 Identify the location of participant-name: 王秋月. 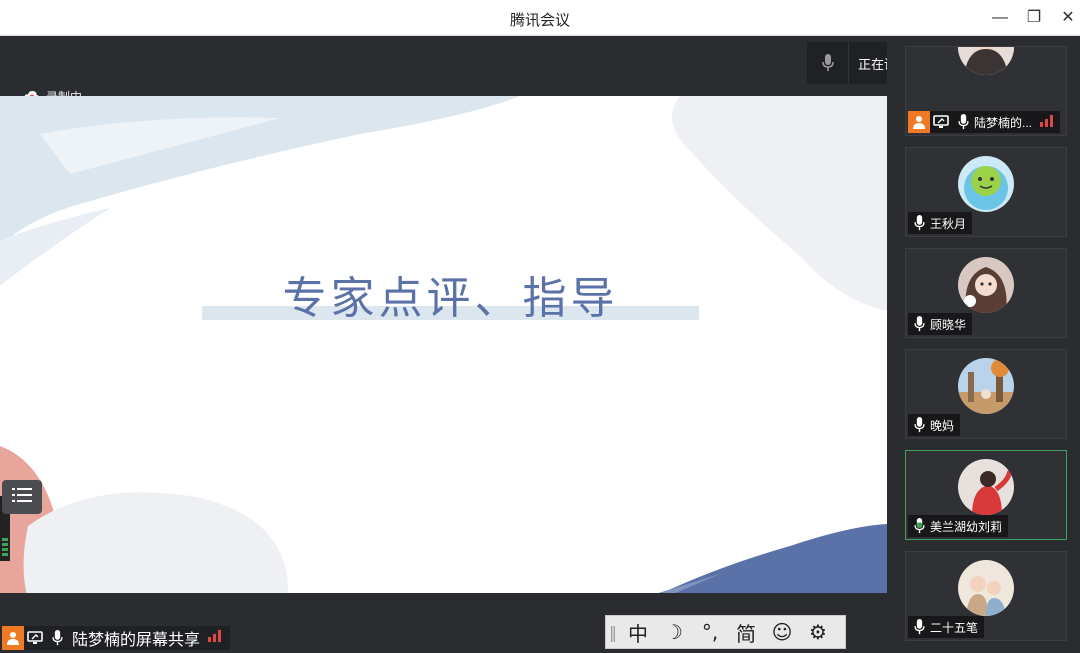
(948, 223).